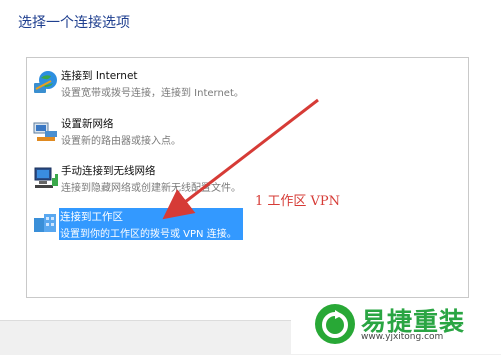 This screenshot has width=501, height=355. What do you see at coordinates (335, 324) in the screenshot?
I see `logo-circle-icon` at bounding box center [335, 324].